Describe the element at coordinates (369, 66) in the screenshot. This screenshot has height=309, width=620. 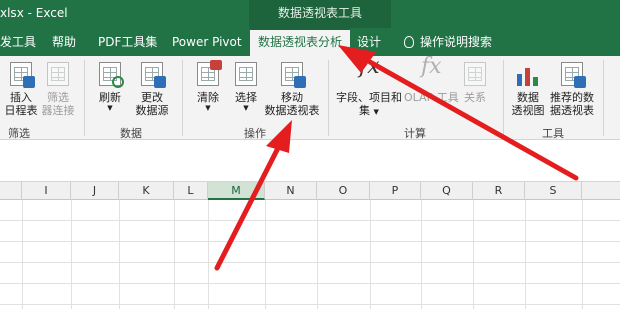
I see `fx-icon: fx` at that location.